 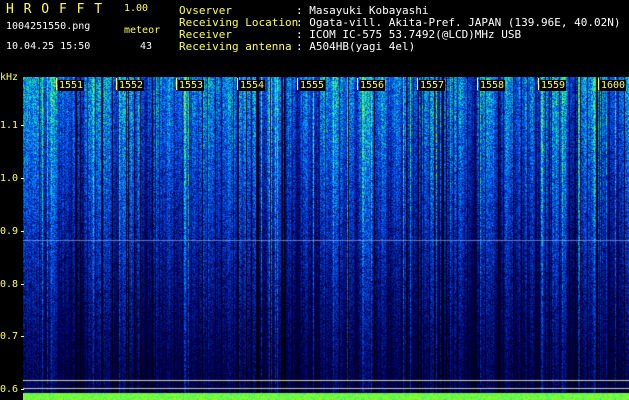 What do you see at coordinates (252, 85) in the screenshot?
I see `x-tick-label: 1554` at bounding box center [252, 85].